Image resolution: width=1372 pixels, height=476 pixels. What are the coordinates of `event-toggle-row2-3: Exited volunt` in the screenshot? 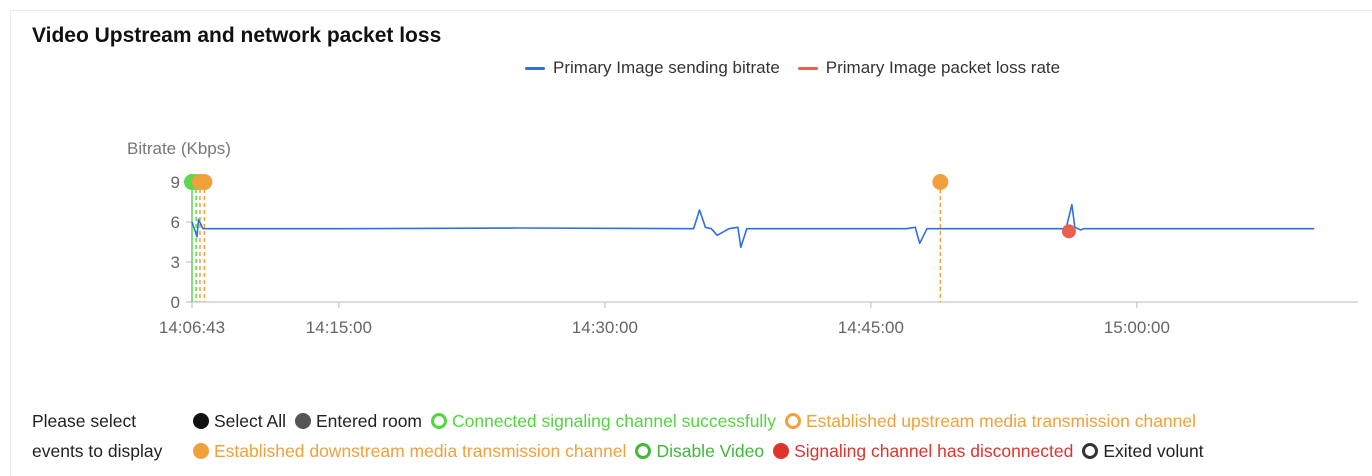 It's located at (1143, 451).